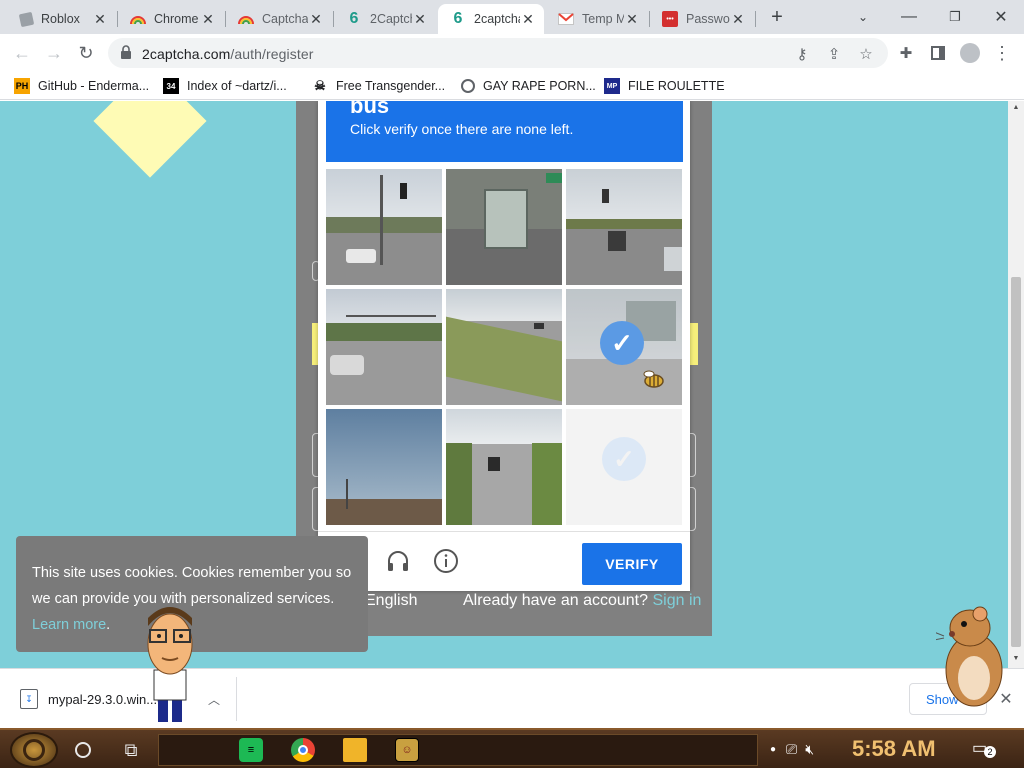 The image size is (1024, 768). Describe the element at coordinates (773, 749) in the screenshot. I see `tray-chevron-icon: ●` at that location.